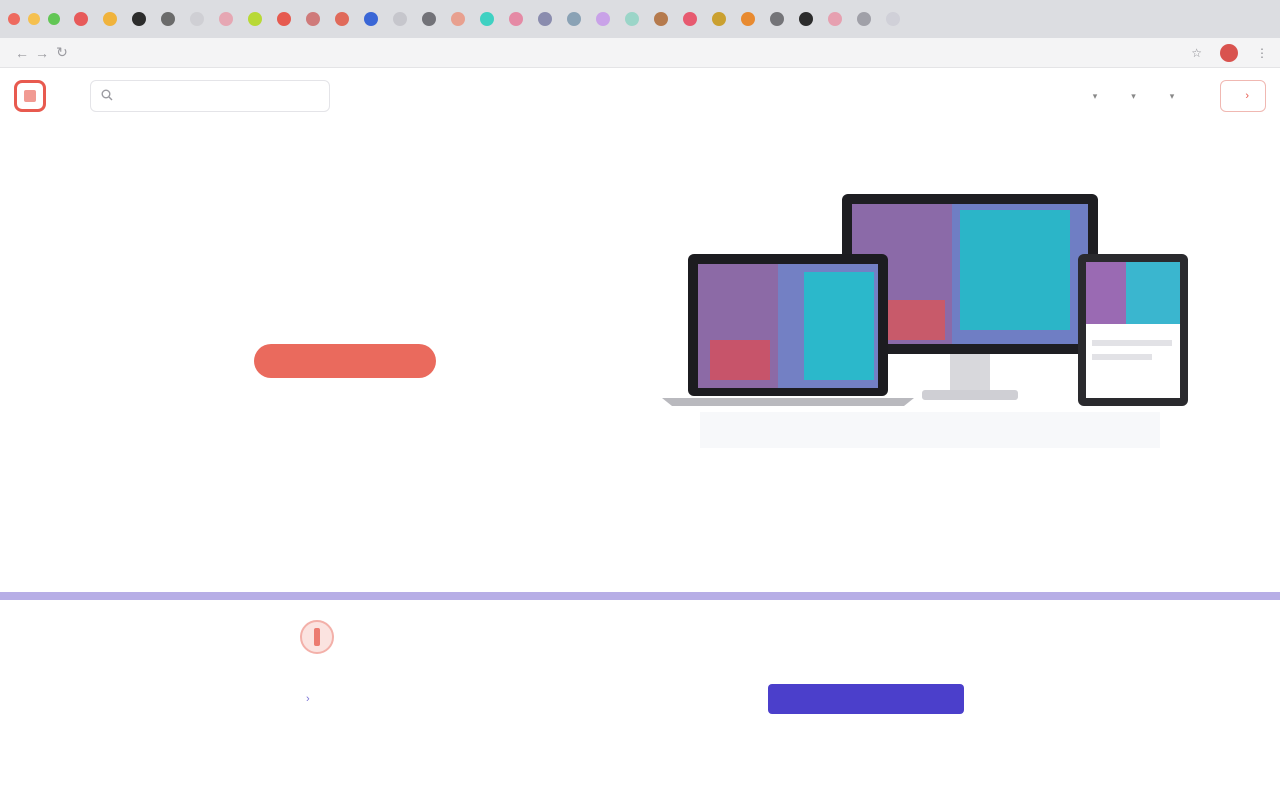  I want to click on main-nav: ▾ ▾ ▾, so click(1147, 96).